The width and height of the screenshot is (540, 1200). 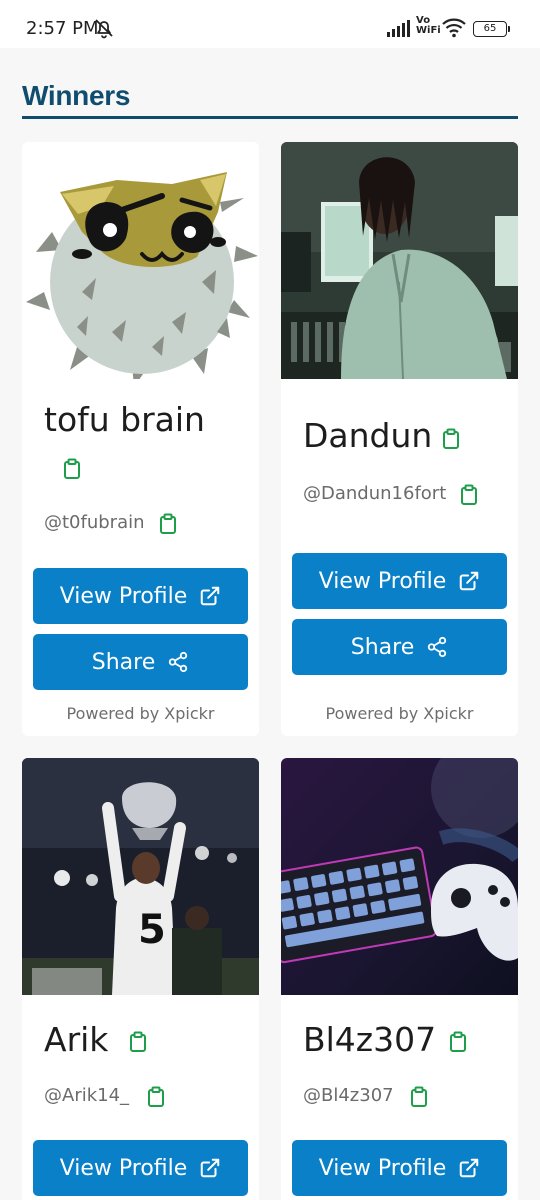 I want to click on svg-text: 5, so click(x=152, y=930).